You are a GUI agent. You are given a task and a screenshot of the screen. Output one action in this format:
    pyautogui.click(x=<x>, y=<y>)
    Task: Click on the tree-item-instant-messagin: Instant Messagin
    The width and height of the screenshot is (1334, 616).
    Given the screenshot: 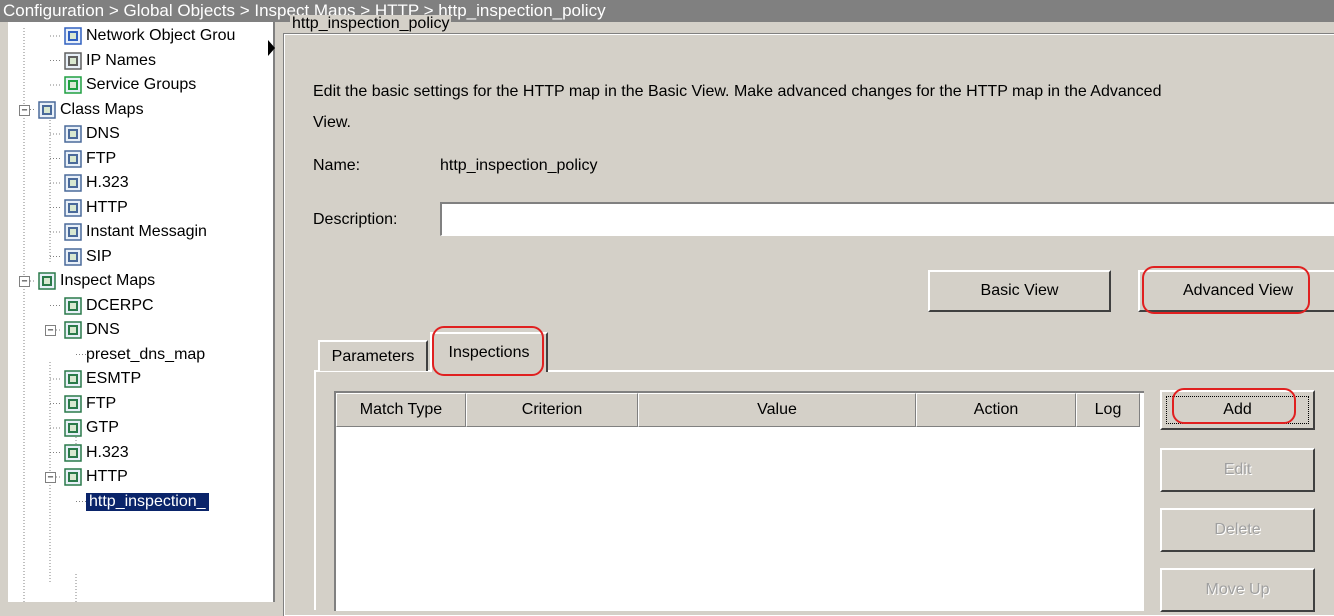 What is the action you would take?
    pyautogui.click(x=135, y=232)
    